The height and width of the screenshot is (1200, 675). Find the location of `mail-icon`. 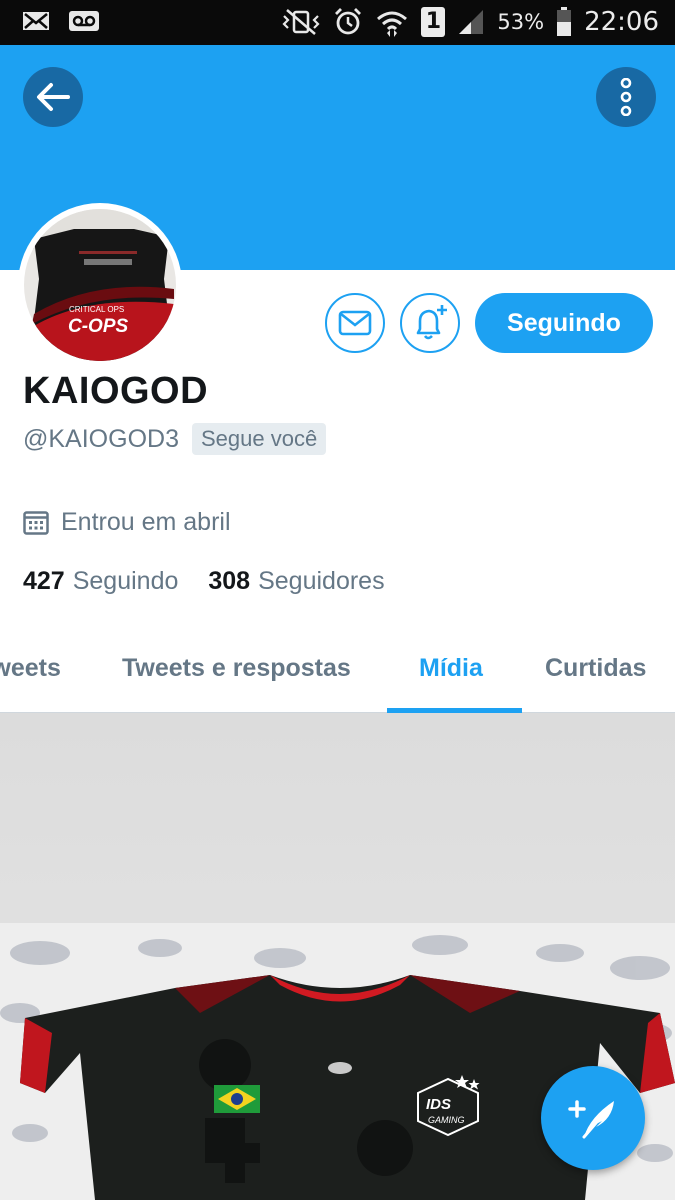

mail-icon is located at coordinates (36, 21).